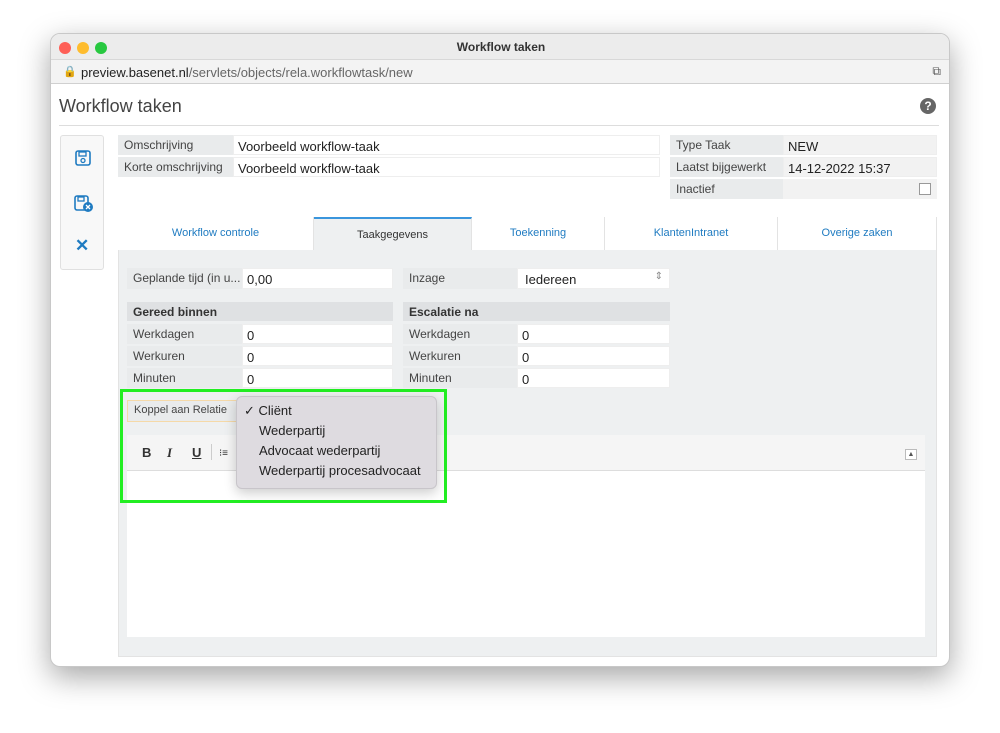 The image size is (1000, 733). I want to click on title-bar: Workflow taken, so click(500, 47).